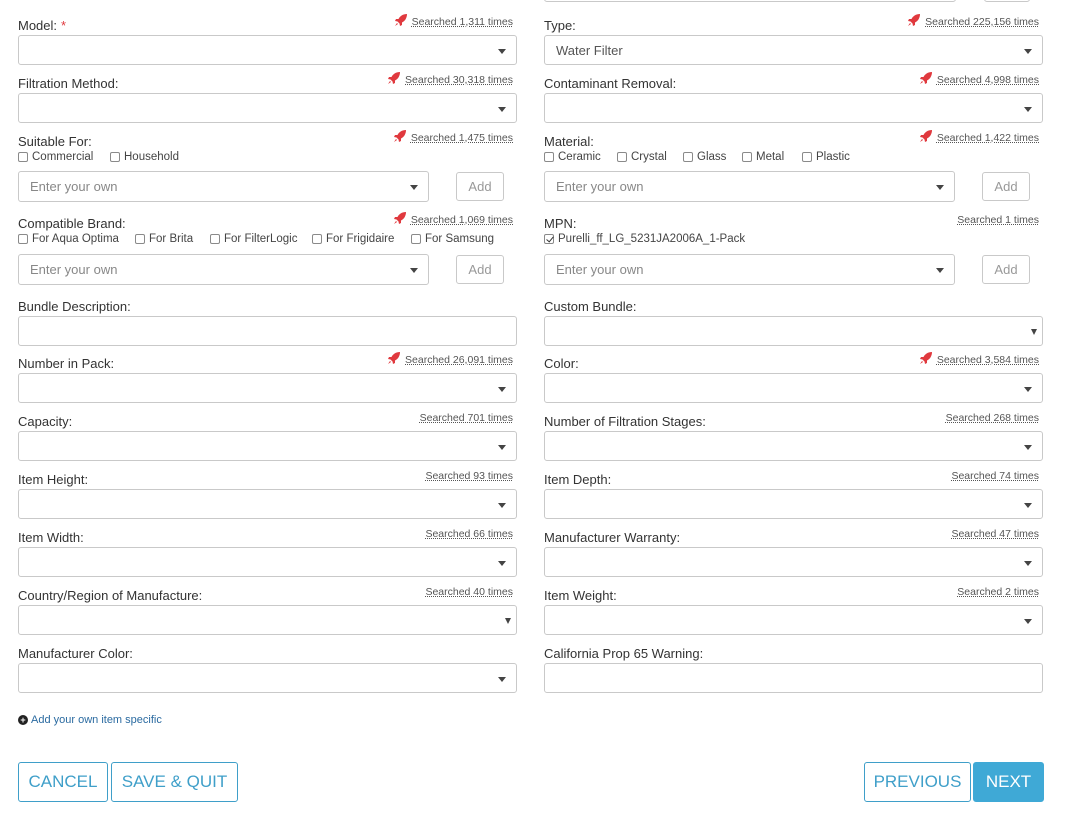 This screenshot has height=824, width=1092. What do you see at coordinates (793, 50) in the screenshot?
I see `type-select: Water Filter` at bounding box center [793, 50].